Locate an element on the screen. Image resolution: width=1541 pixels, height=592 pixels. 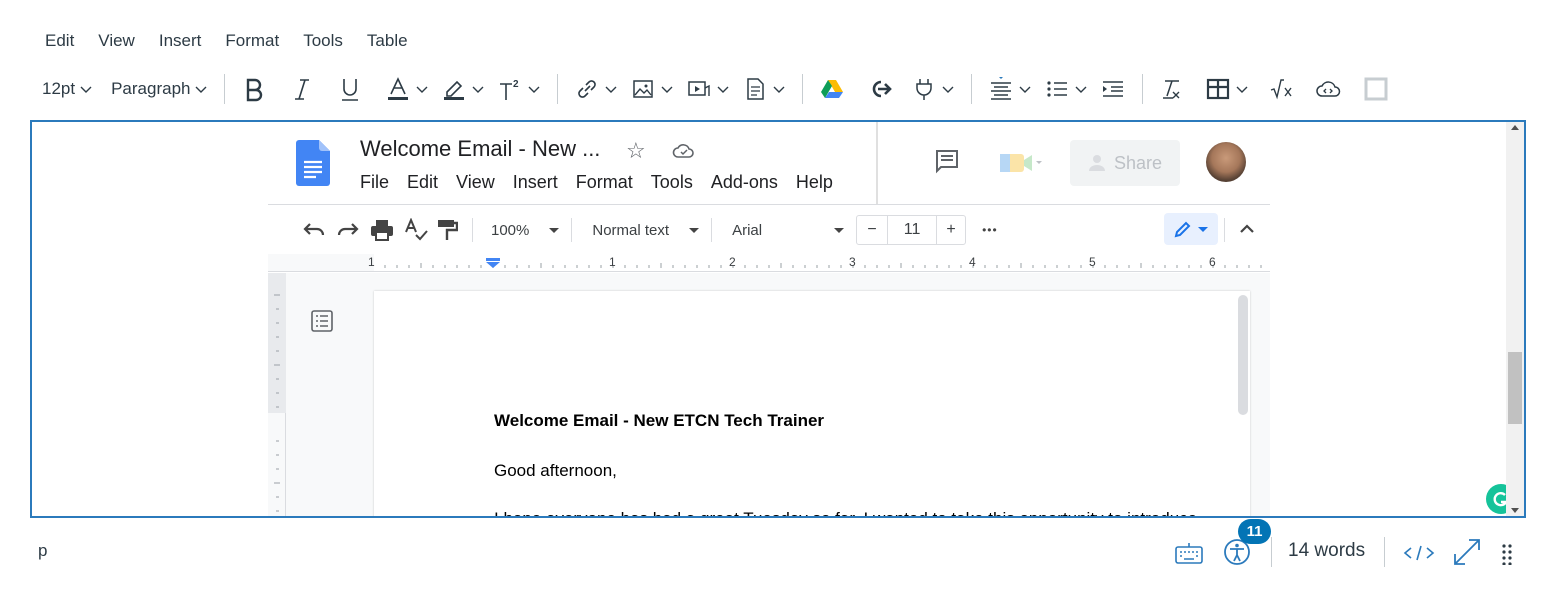
resize-handle-icon is located at coordinates (1507, 554).